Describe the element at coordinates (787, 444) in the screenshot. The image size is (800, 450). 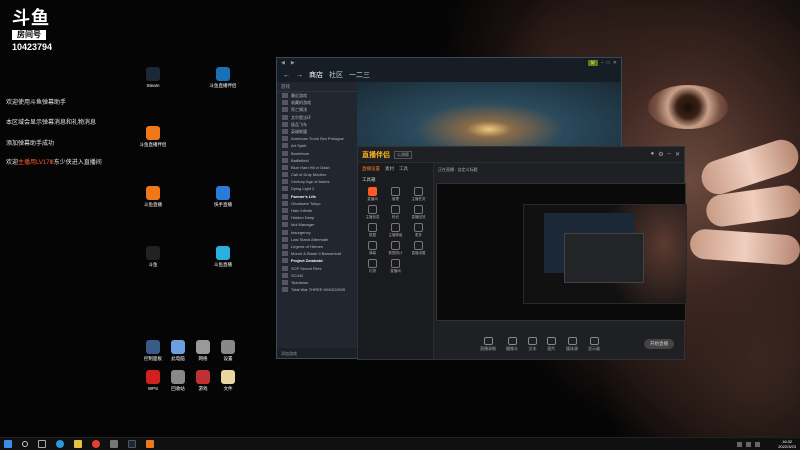
I see `clock: 16:32 2022/3/23` at that location.